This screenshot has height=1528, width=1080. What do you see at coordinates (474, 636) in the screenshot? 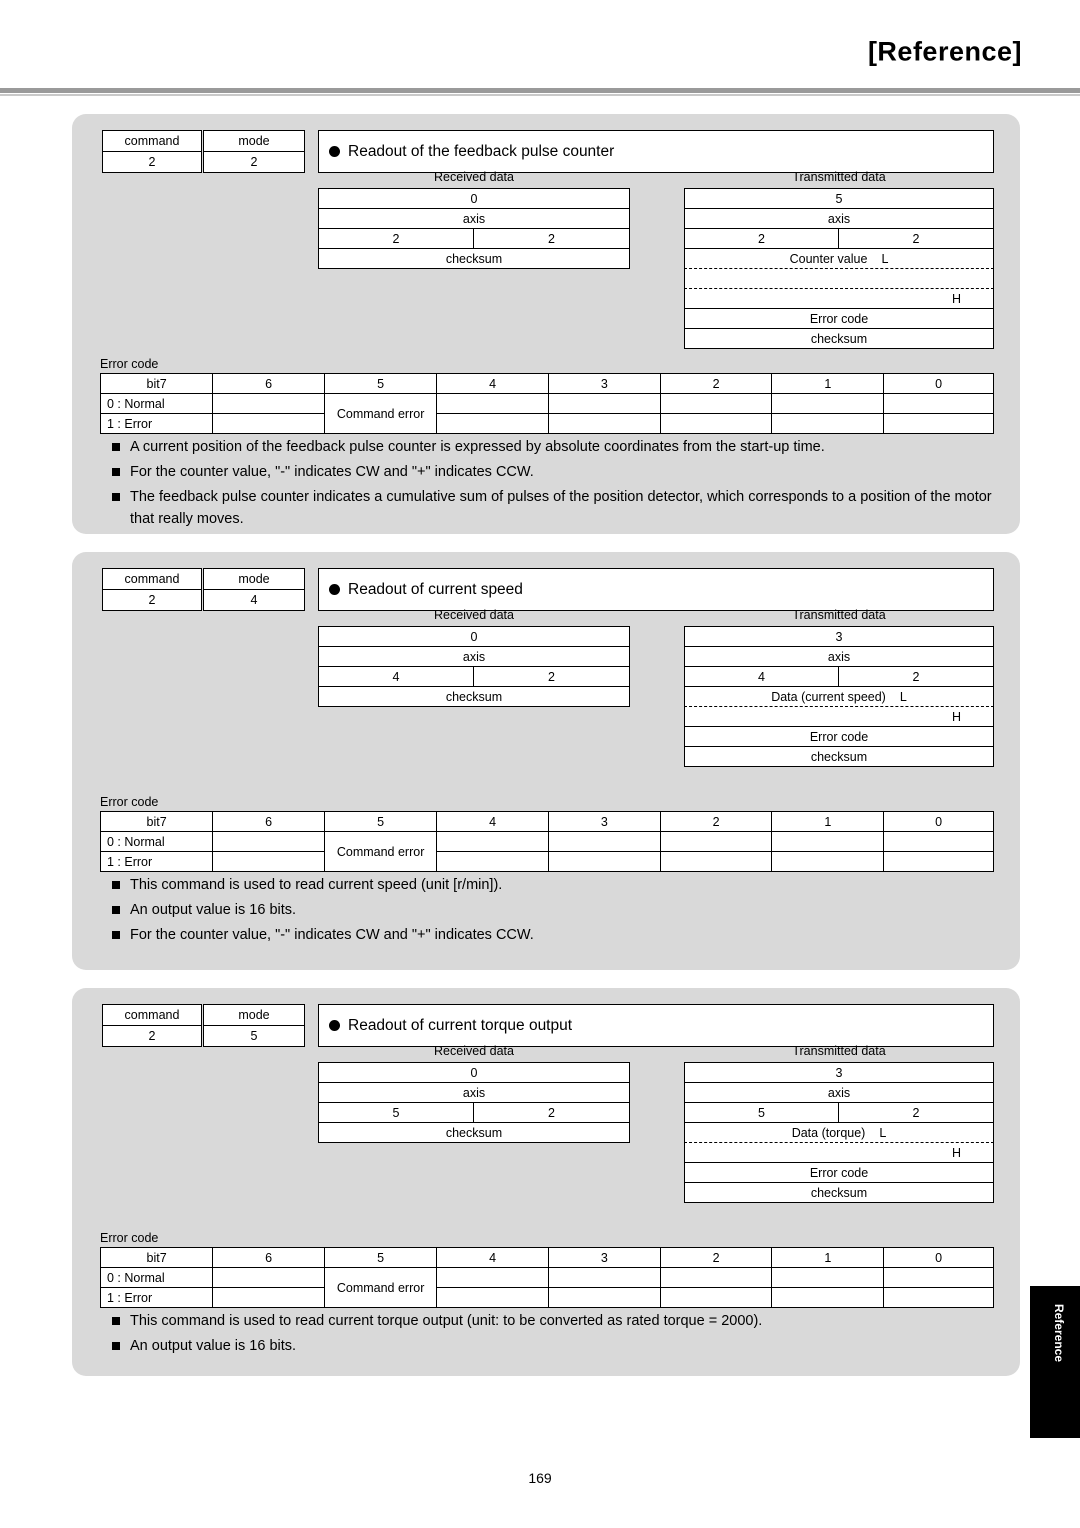
I see `received-row1-2: 0` at bounding box center [474, 636].